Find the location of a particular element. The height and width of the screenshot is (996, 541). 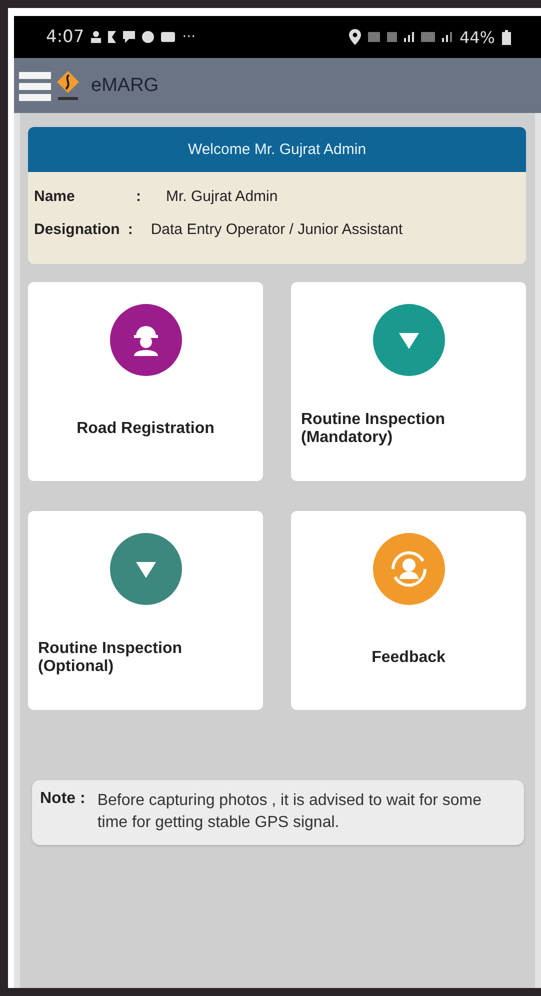

flag-icon is located at coordinates (112, 37).